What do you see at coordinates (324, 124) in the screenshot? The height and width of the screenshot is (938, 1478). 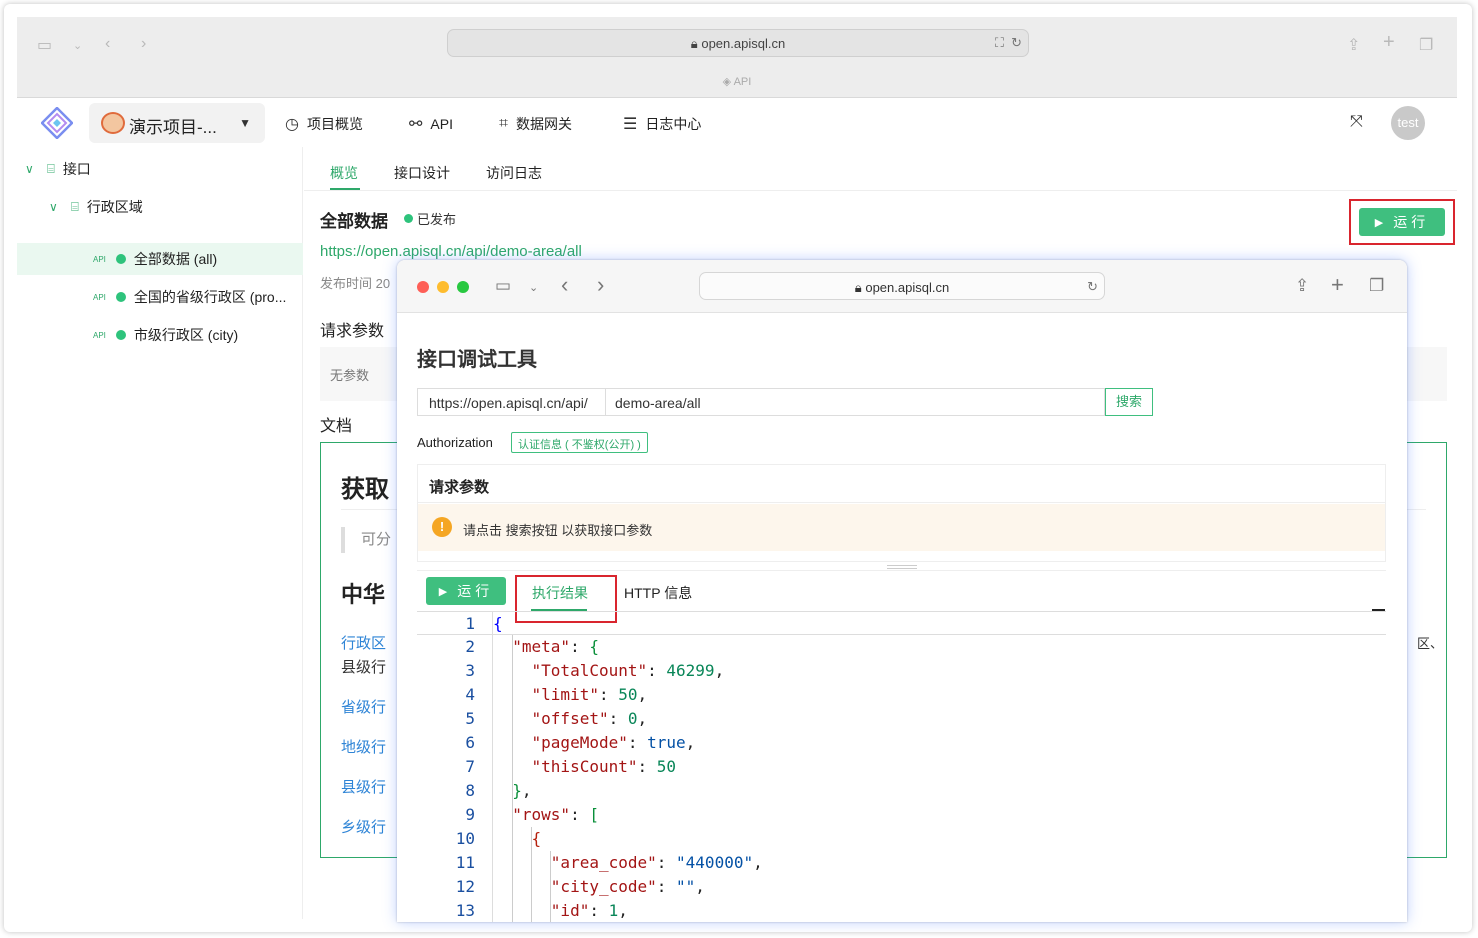 I see `nav-project-overview: ◷ 项目概览` at bounding box center [324, 124].